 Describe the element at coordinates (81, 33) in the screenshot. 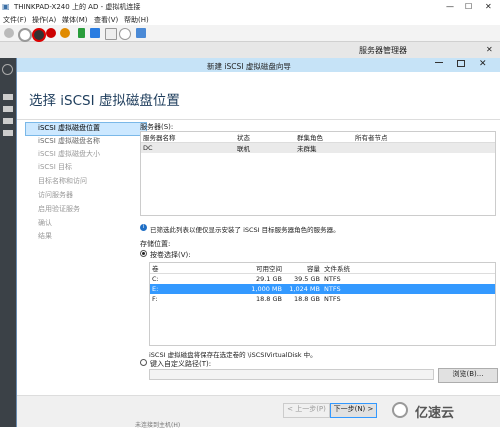

I see `pause-icon` at that location.